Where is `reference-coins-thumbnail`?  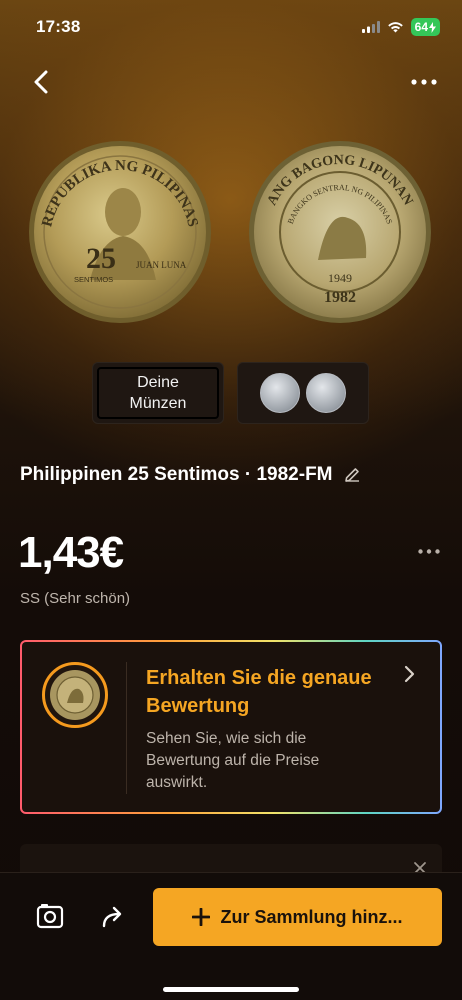 reference-coins-thumbnail is located at coordinates (303, 393).